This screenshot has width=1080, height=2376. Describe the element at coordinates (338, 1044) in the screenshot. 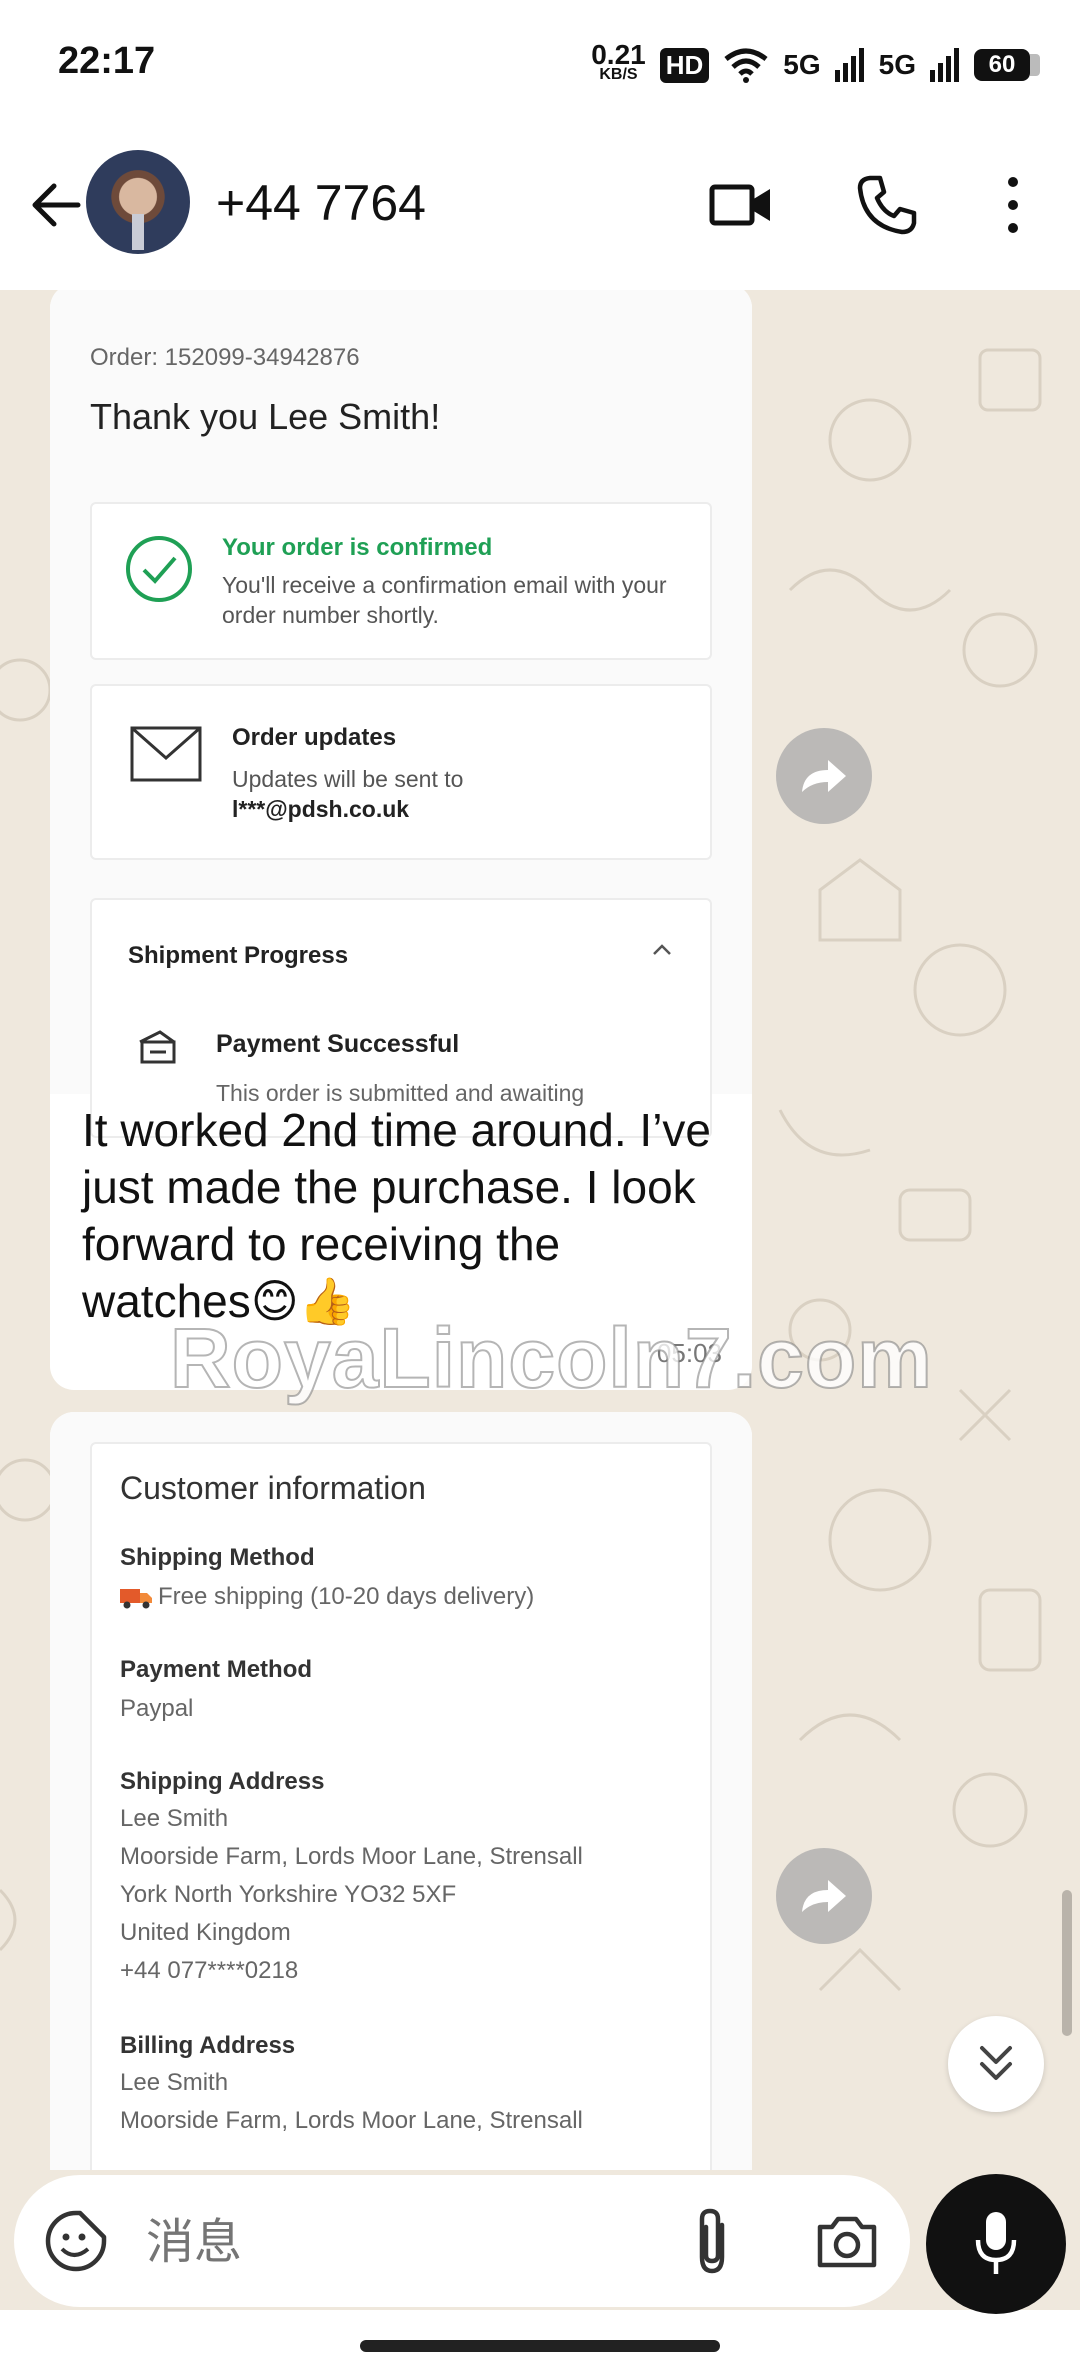

I see `payment-successful-title: Payment Successful` at that location.